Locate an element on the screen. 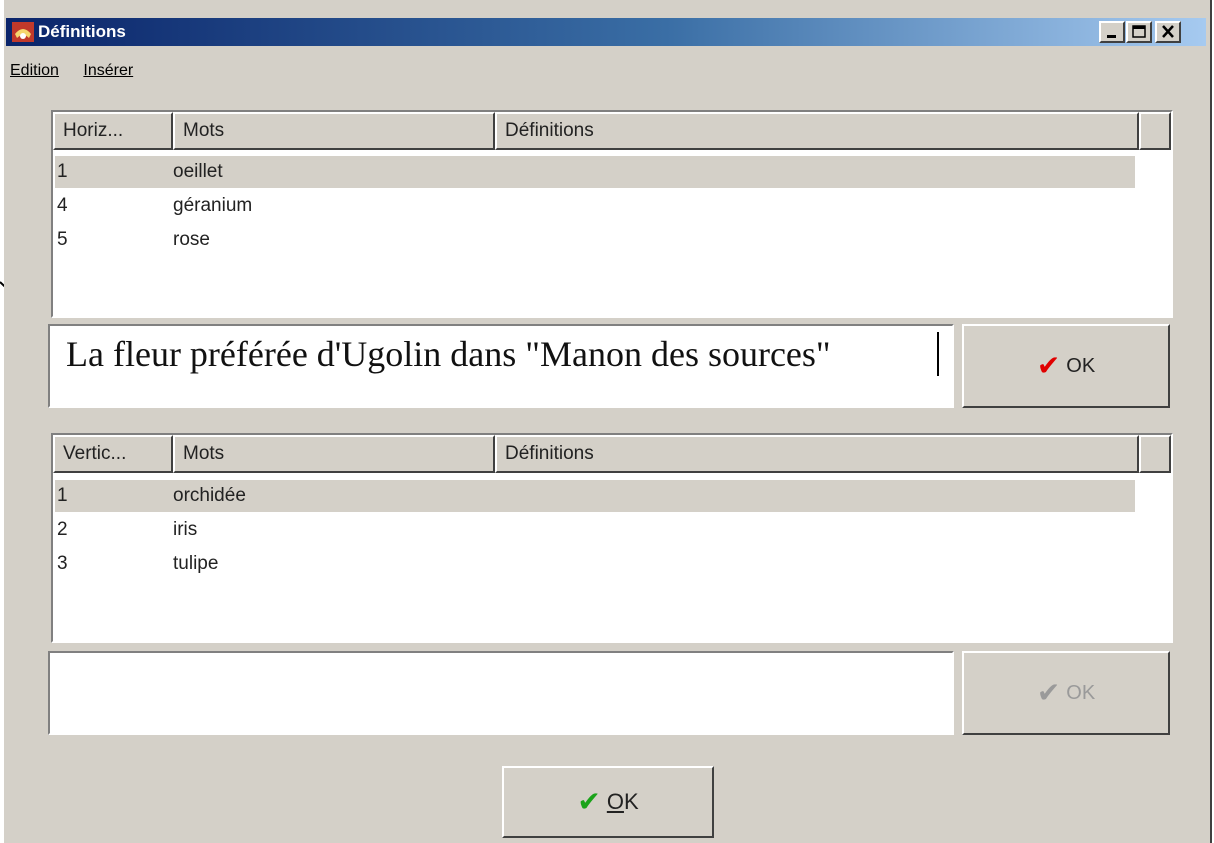 The image size is (1214, 843). table-row: 2 iris is located at coordinates (595, 530).